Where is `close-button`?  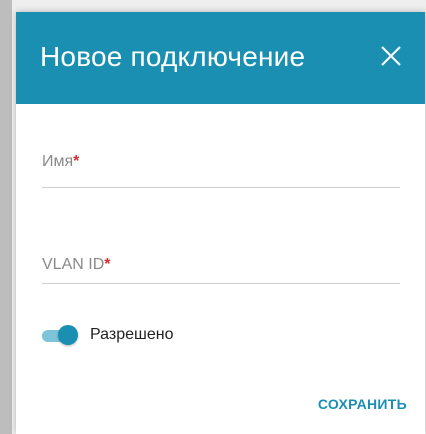 close-button is located at coordinates (391, 56).